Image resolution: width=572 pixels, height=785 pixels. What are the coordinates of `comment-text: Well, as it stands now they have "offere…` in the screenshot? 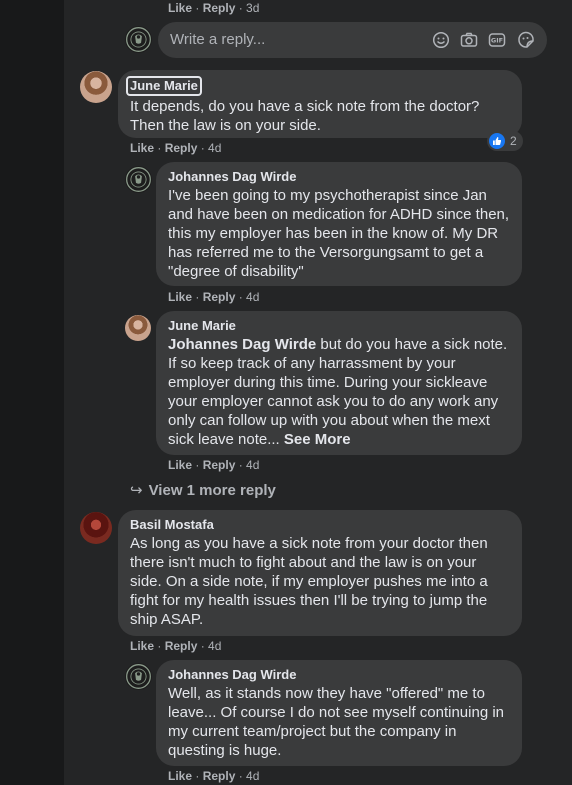 It's located at (336, 722).